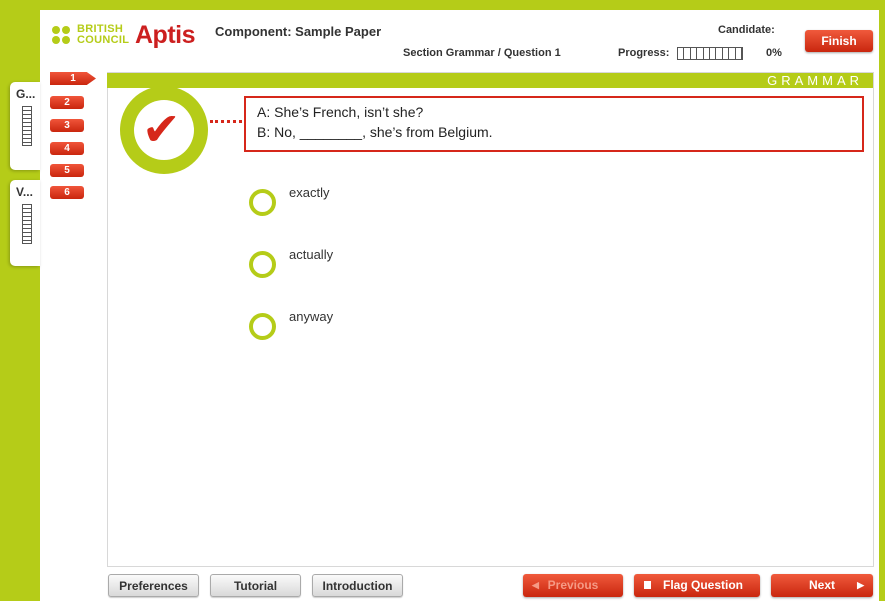 This screenshot has height=601, width=885. I want to click on progress-percent: 0%, so click(774, 53).